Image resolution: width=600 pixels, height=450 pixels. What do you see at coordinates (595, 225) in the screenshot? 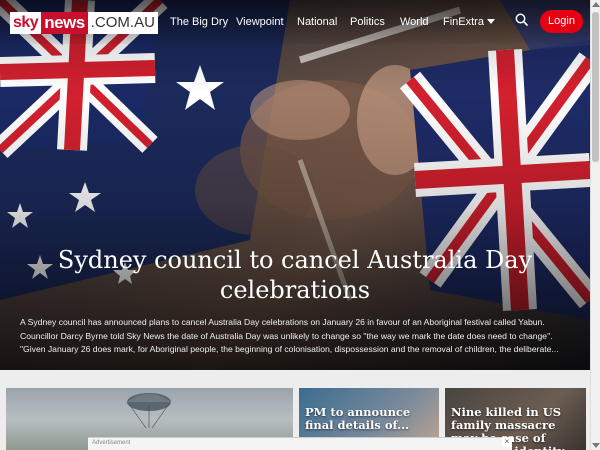
I see `vertical-scrollbar` at bounding box center [595, 225].